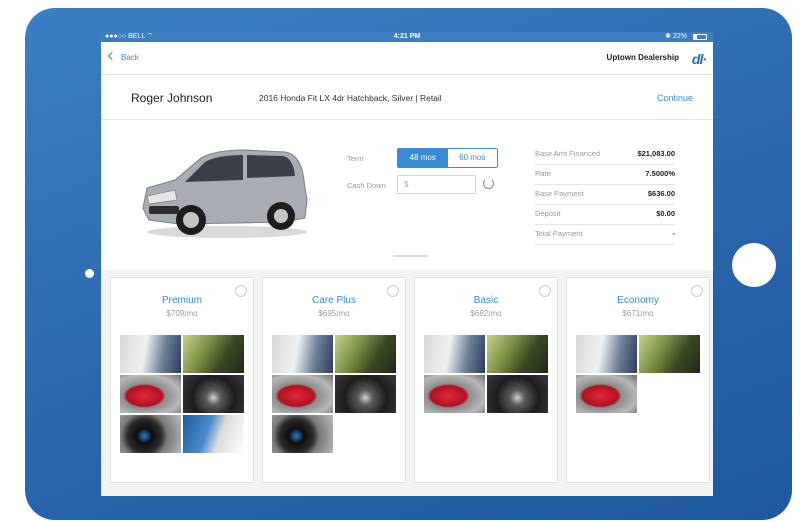  Describe the element at coordinates (225, 193) in the screenshot. I see `car-image` at that location.